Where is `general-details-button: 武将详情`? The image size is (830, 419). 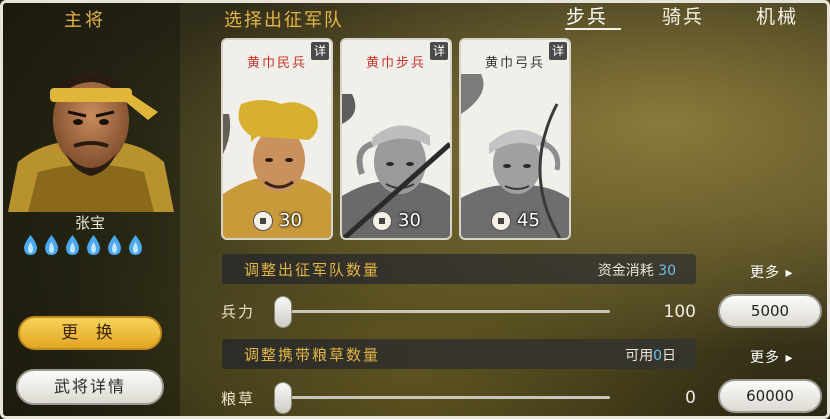 general-details-button: 武将详情 is located at coordinates (90, 387).